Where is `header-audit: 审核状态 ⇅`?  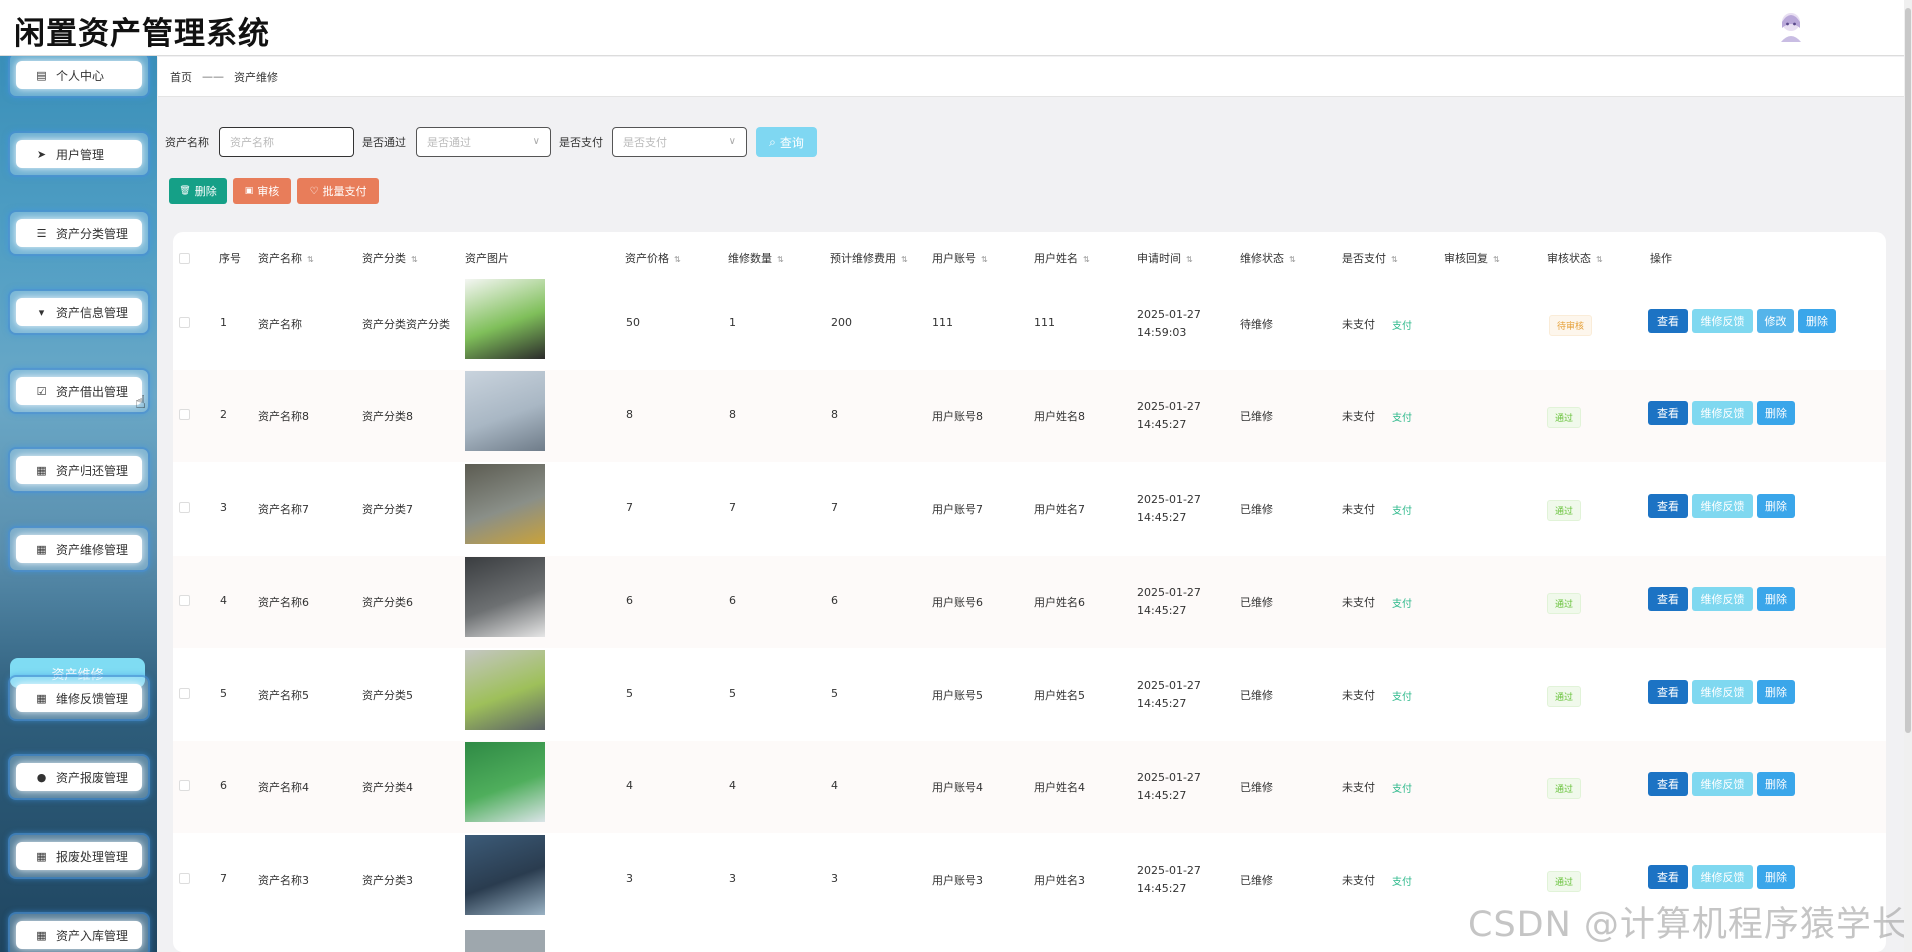 header-audit: 审核状态 ⇅ is located at coordinates (1575, 258).